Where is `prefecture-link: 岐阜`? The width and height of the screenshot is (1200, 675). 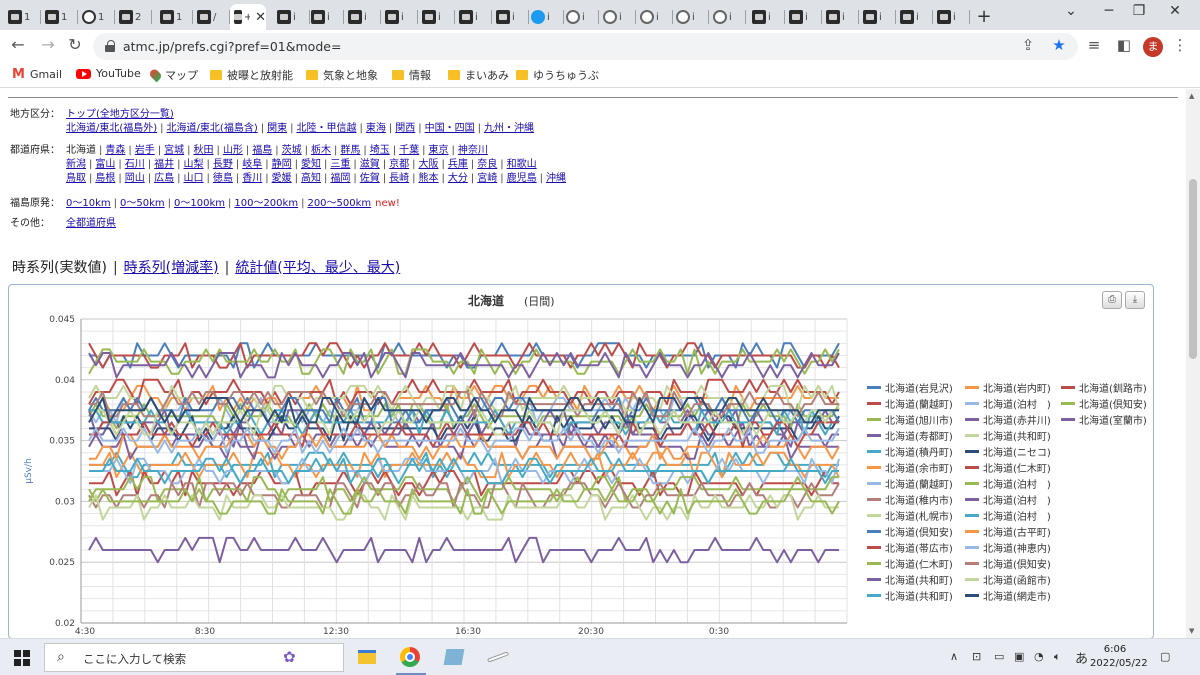 prefecture-link: 岐阜 is located at coordinates (252, 164).